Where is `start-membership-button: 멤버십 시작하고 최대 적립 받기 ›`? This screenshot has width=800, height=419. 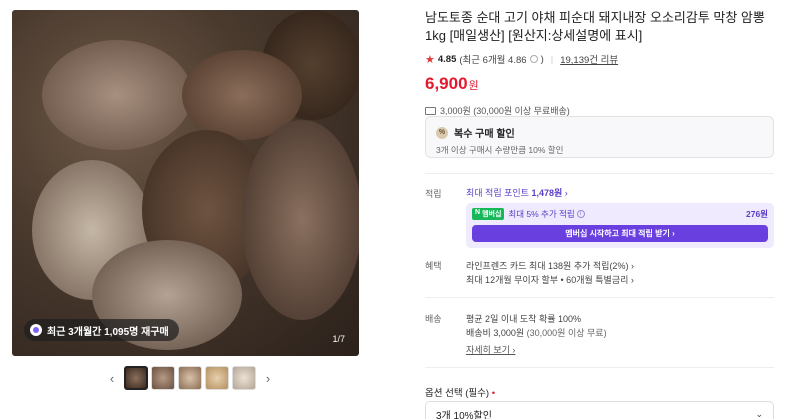 start-membership-button: 멤버십 시작하고 최대 적립 받기 › is located at coordinates (620, 233).